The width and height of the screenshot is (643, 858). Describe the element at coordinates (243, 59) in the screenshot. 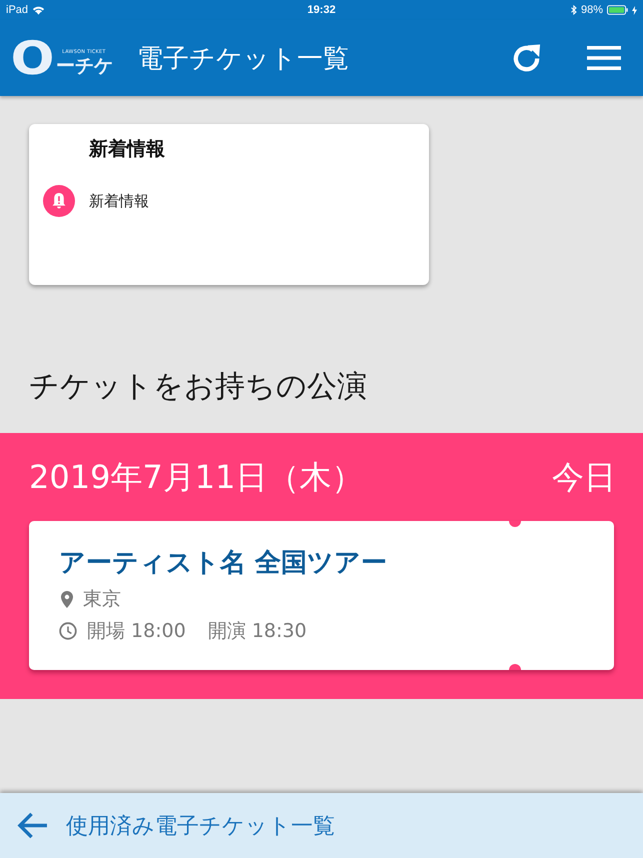

I see `page-title: 電子チケット一覧` at that location.